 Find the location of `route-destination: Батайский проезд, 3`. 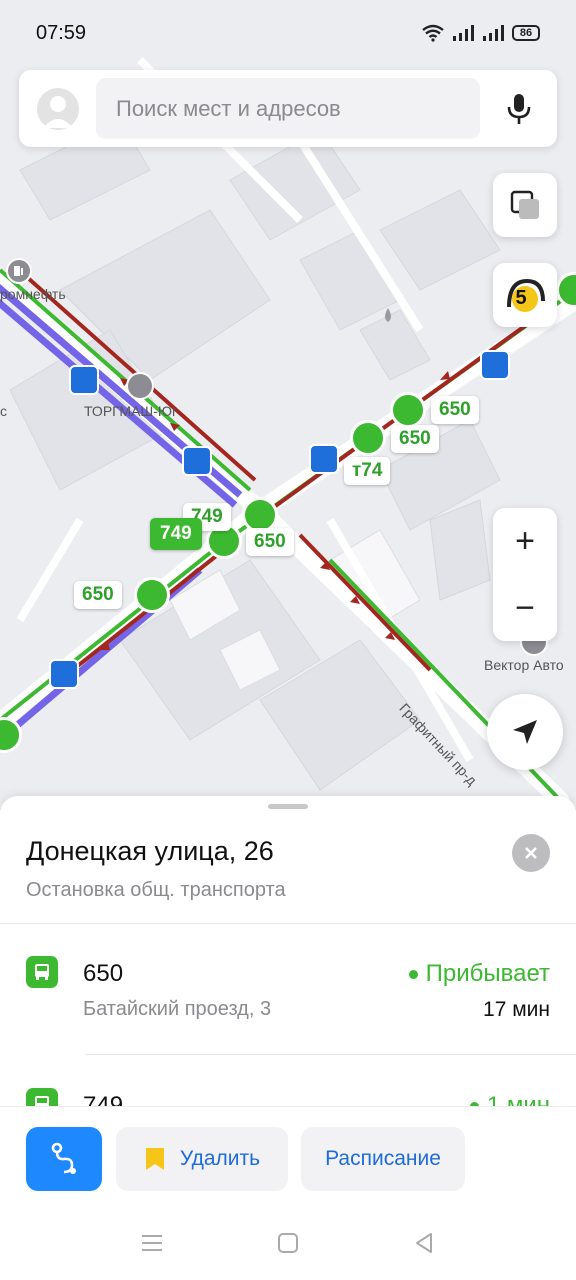

route-destination: Батайский проезд, 3 is located at coordinates (177, 1009).